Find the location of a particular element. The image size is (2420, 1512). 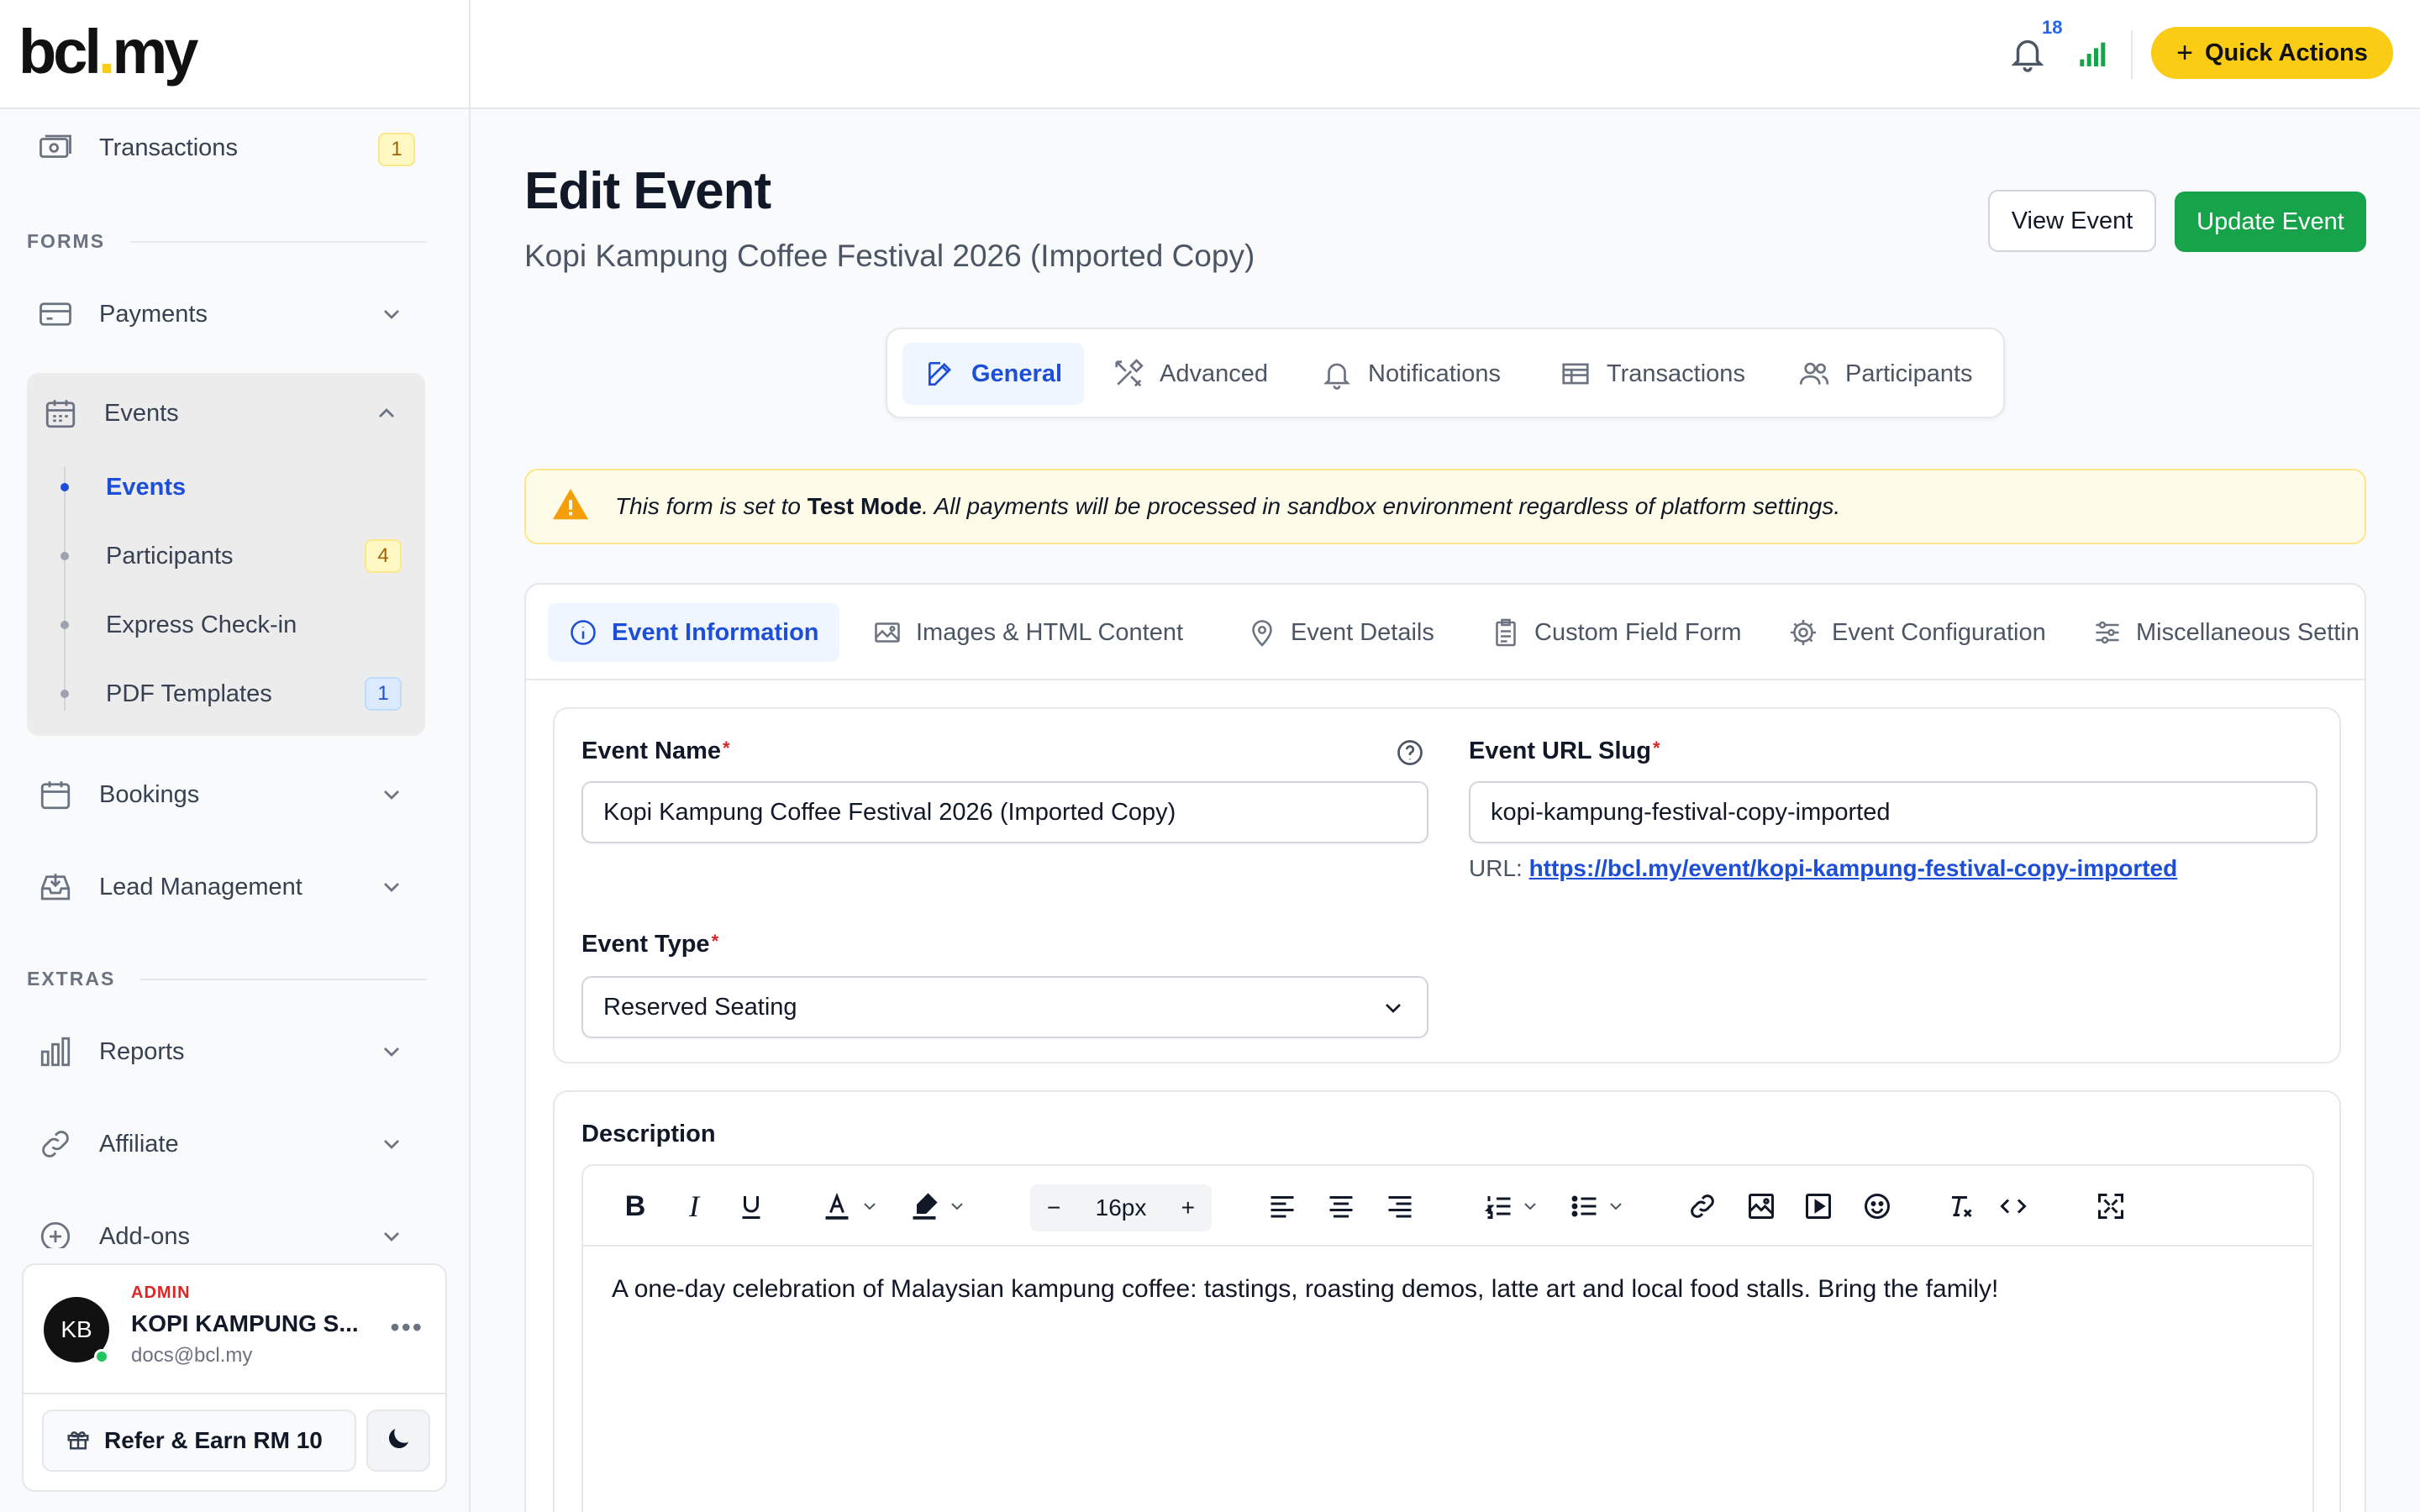

align-right-icon is located at coordinates (1400, 1206).